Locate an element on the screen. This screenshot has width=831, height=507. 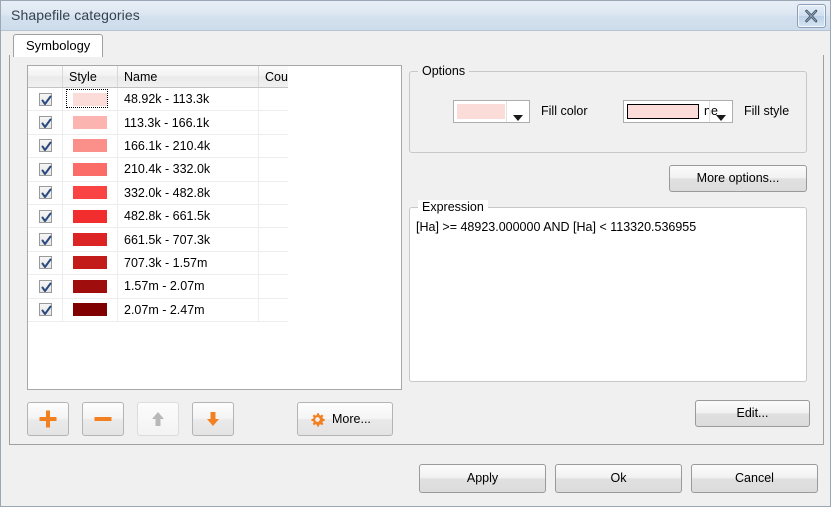
table-row: 661.5k - 707.3k is located at coordinates (158, 239).